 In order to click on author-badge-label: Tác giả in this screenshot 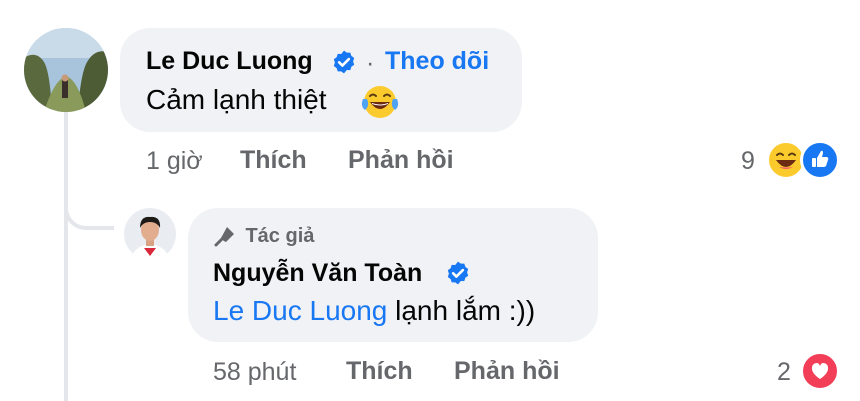, I will do `click(280, 235)`.